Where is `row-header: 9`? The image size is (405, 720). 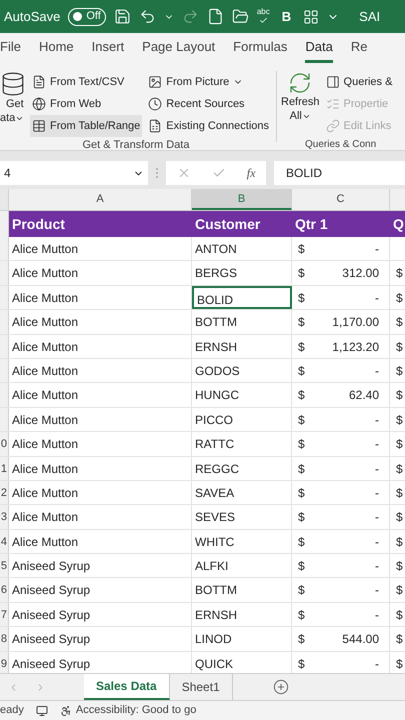 row-header: 9 is located at coordinates (4, 662).